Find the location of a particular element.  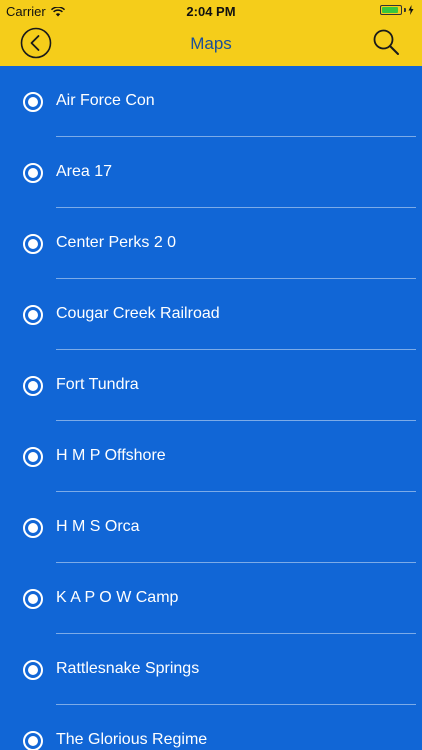

map-name-label: Center Perks 2 0 is located at coordinates (116, 242).